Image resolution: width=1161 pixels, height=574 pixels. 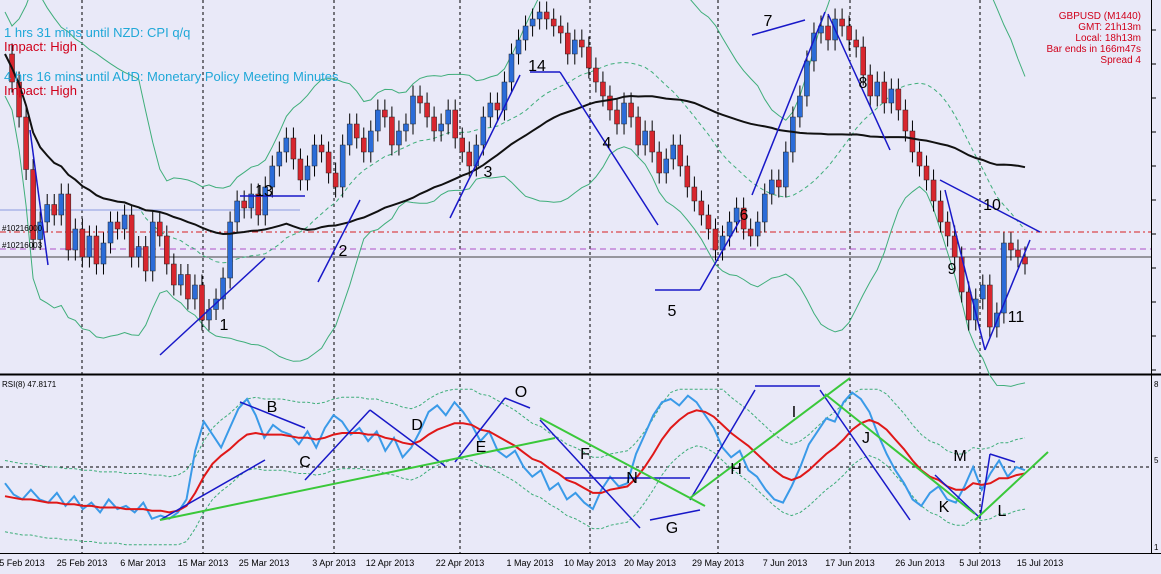 What do you see at coordinates (1109, 27) in the screenshot?
I see `info-gmt: GMT: 21h13m` at bounding box center [1109, 27].